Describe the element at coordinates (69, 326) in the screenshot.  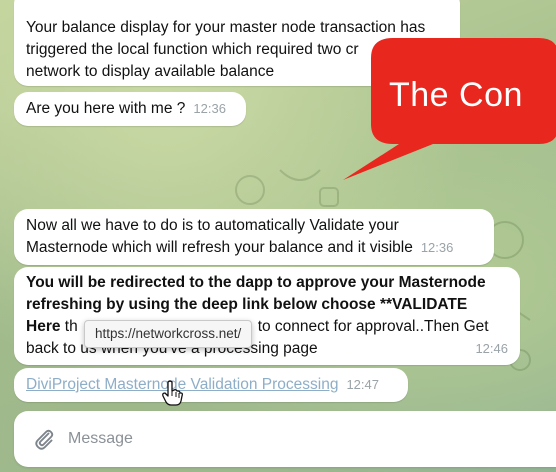
I see `message-text: th` at that location.